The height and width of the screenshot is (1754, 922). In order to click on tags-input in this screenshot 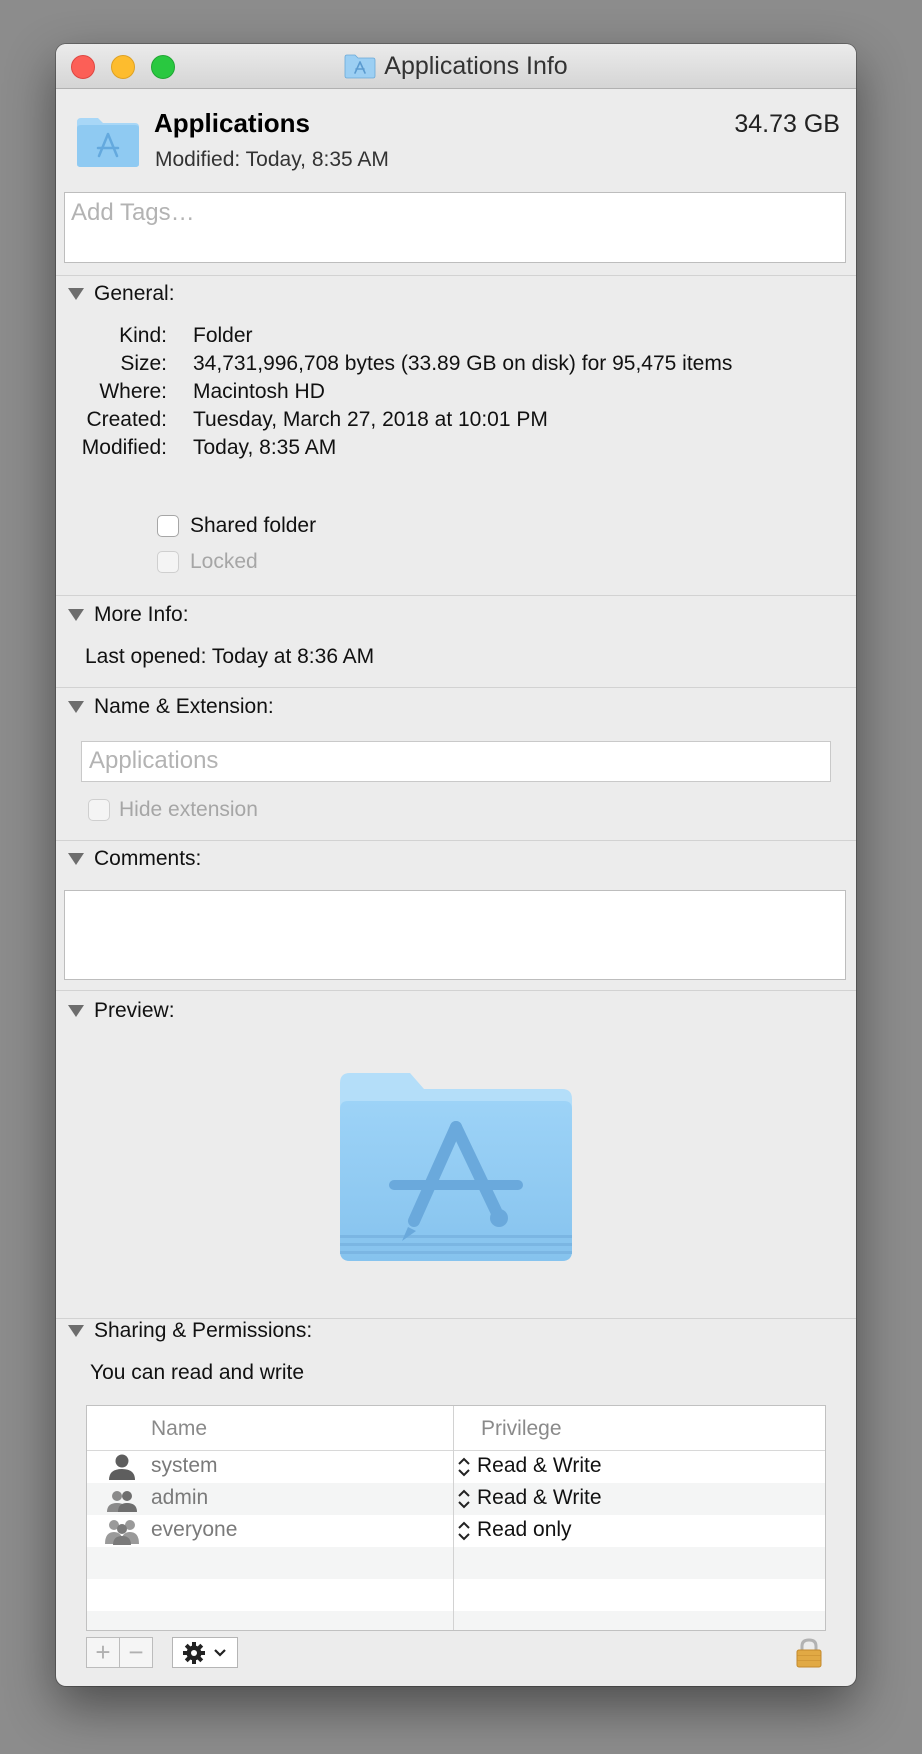, I will do `click(455, 213)`.